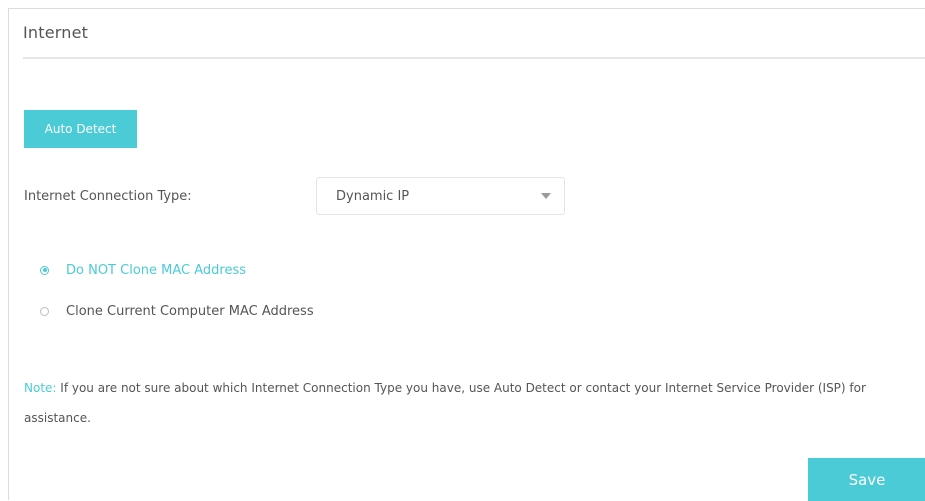 The image size is (925, 501). I want to click on radio-label-clone-current: Clone Current Computer MAC Address, so click(190, 311).